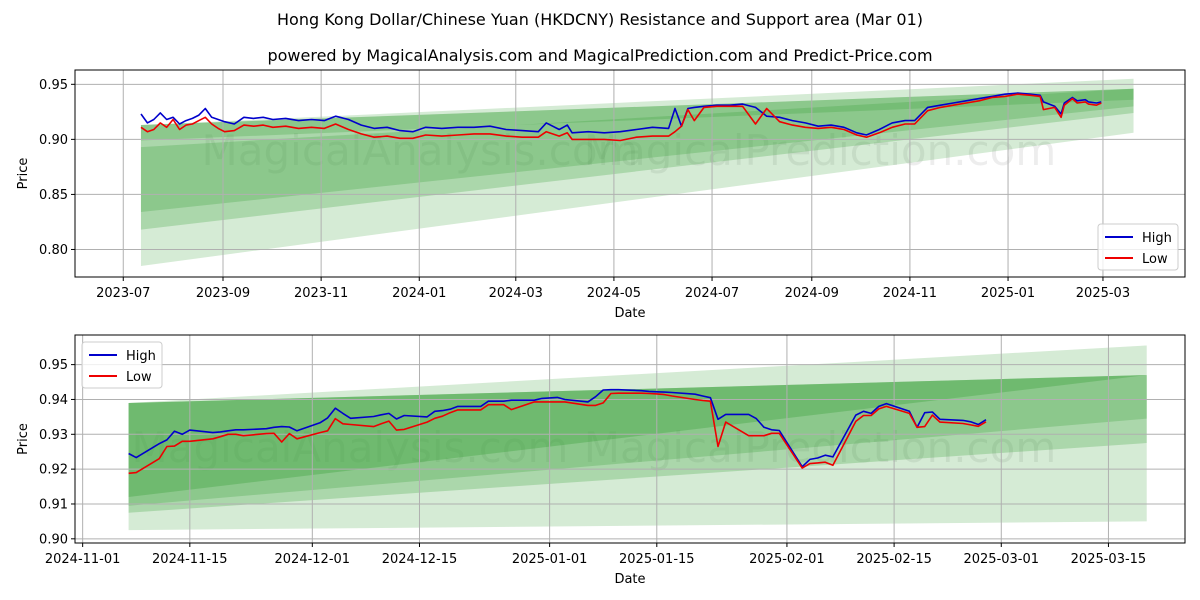 The height and width of the screenshot is (600, 1200). I want to click on x-tick-label: 2024-01, so click(419, 293).